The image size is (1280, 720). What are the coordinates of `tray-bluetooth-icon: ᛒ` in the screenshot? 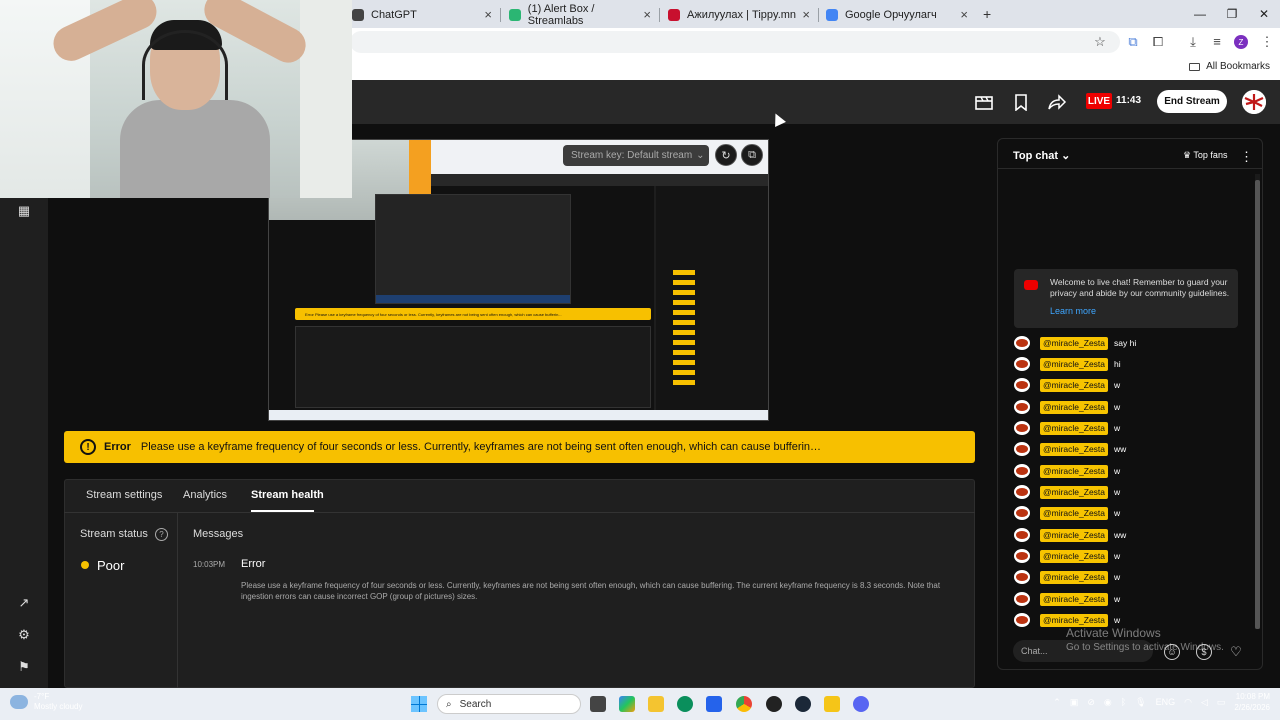 It's located at (1123, 702).